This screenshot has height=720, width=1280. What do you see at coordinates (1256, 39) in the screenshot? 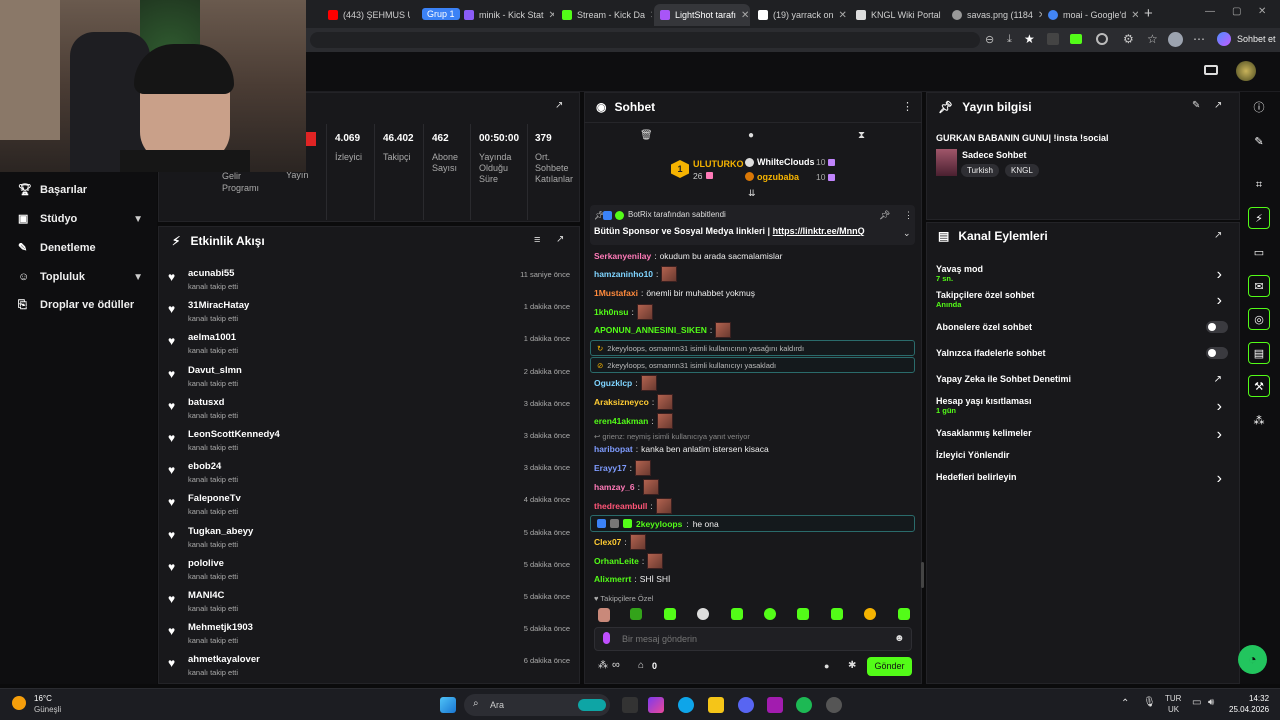
I see `sohbet-et-button: Sohbet et` at bounding box center [1256, 39].